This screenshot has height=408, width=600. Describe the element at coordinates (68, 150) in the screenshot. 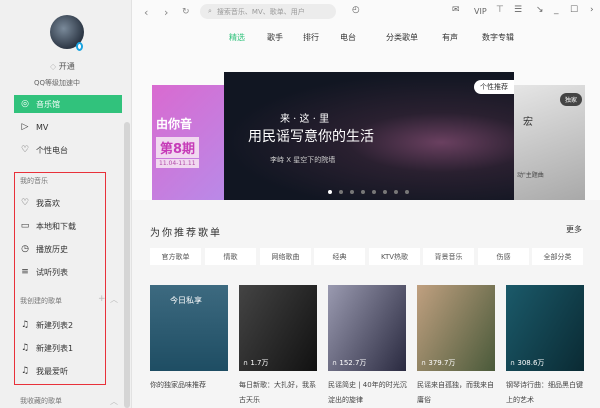

I see `sidebar-item-radio: ♡ 个性电台` at that location.